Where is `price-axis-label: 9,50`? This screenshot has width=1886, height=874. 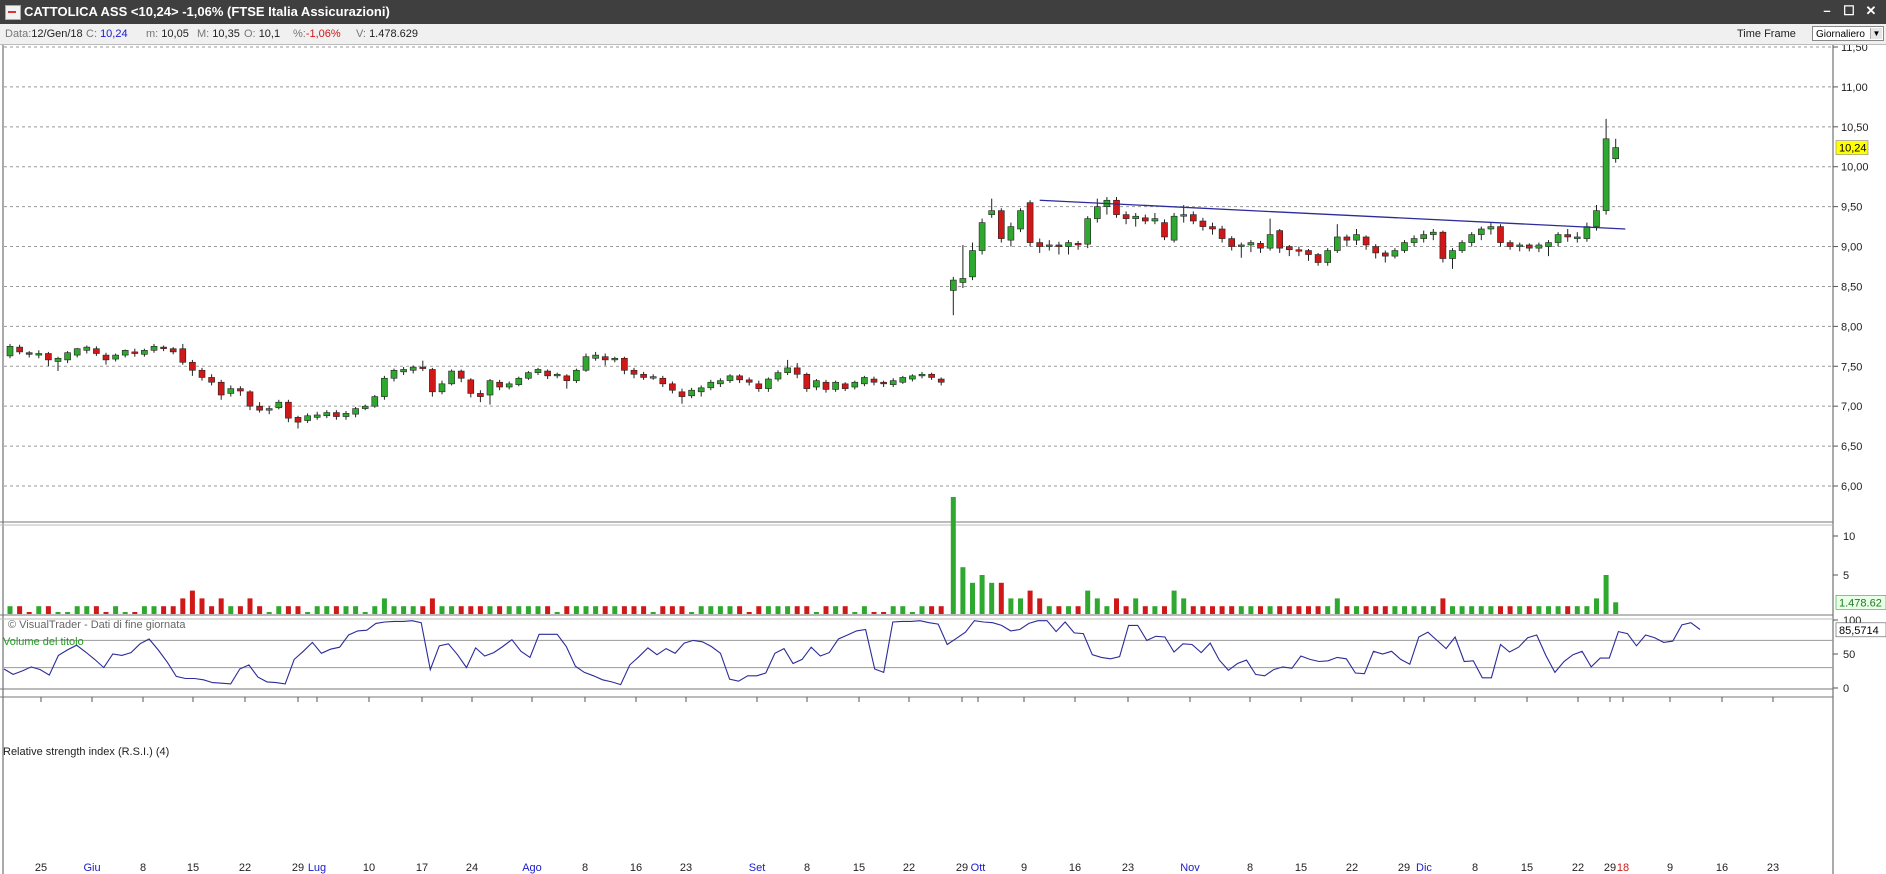
price-axis-label: 9,50 is located at coordinates (1851, 208).